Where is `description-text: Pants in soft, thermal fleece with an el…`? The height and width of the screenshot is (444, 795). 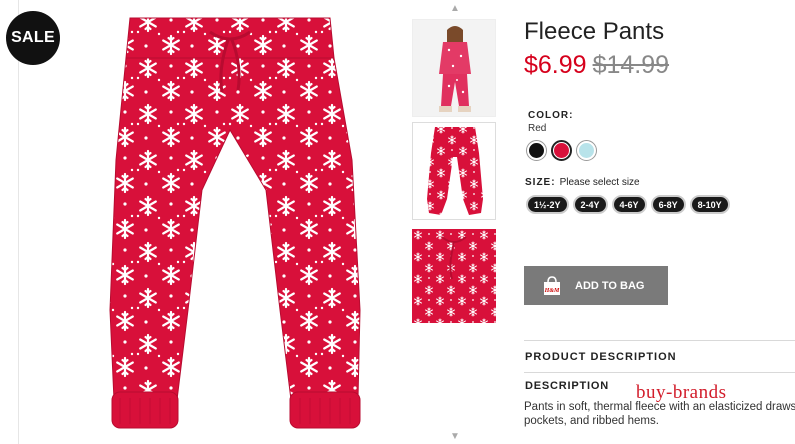 description-text: Pants in soft, thermal fleece with an el… is located at coordinates (659, 414).